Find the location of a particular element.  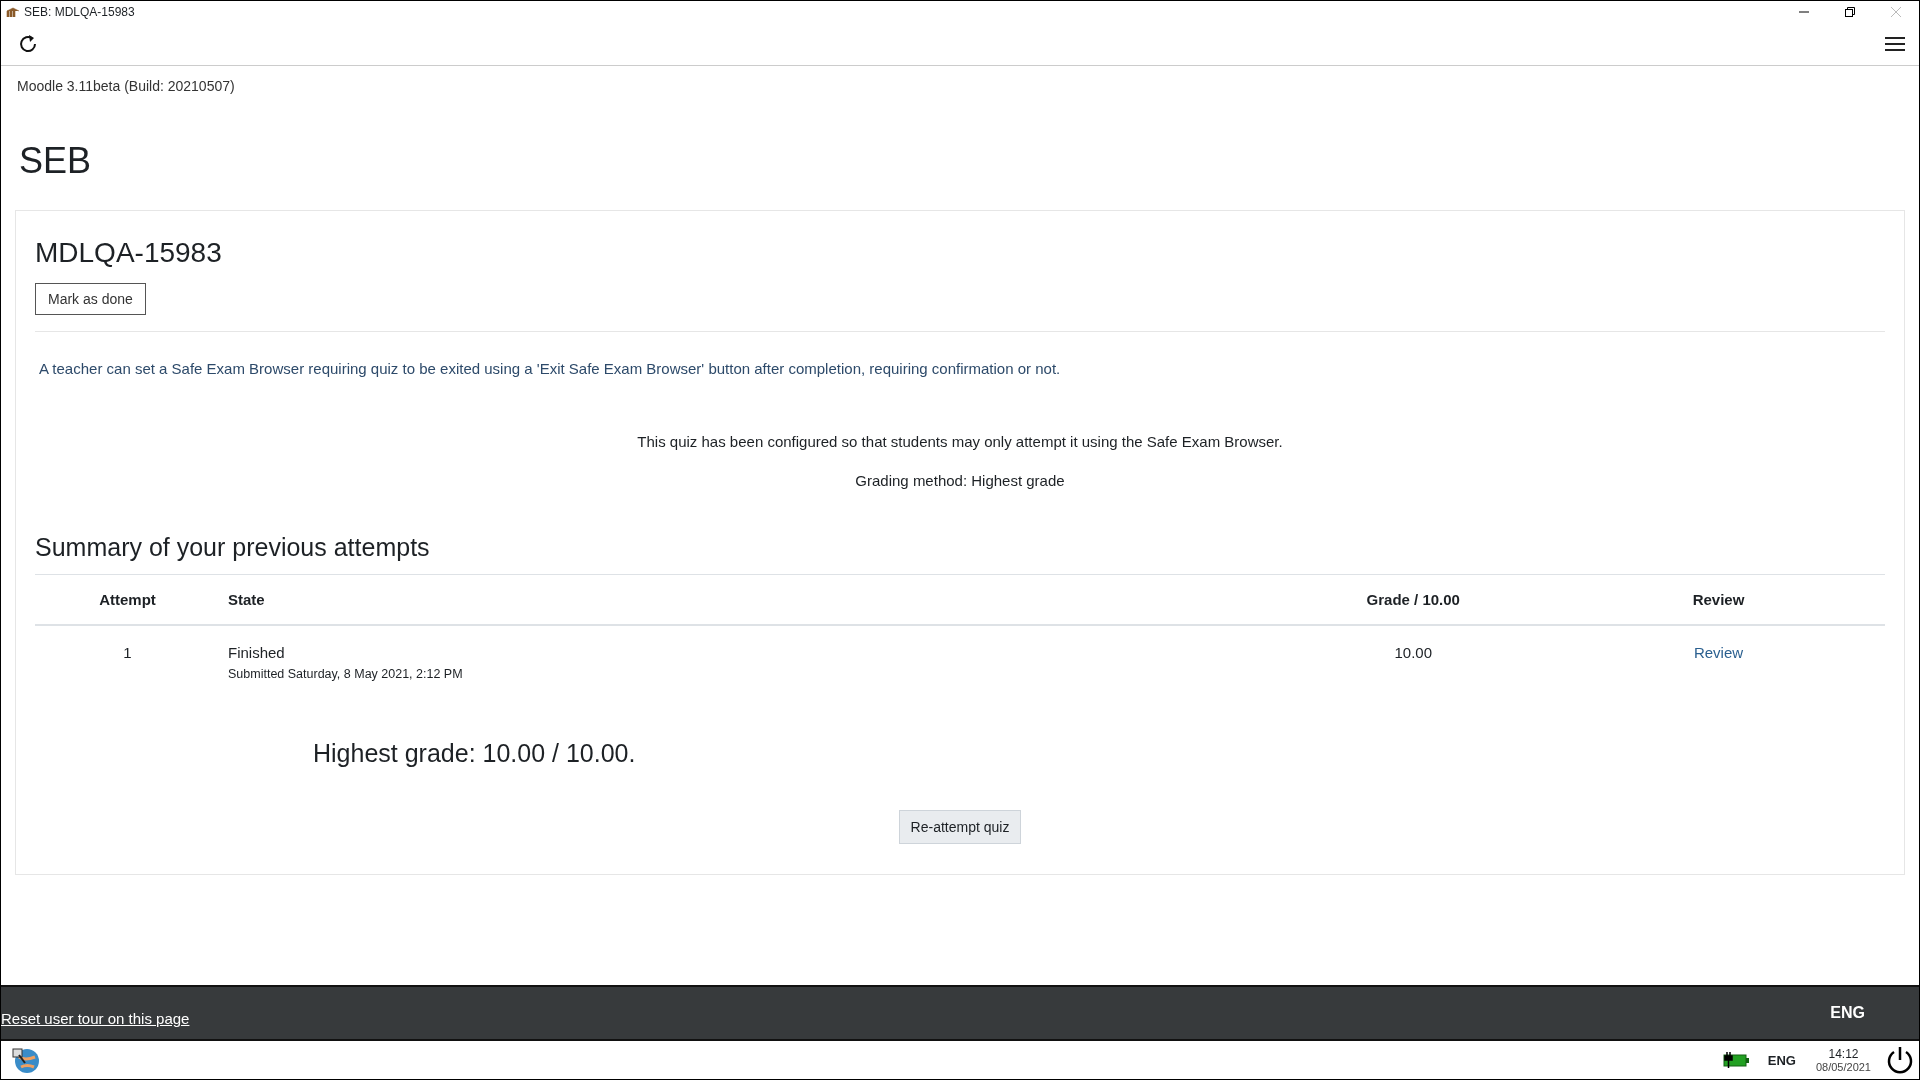

activity-description: A teacher can set a Safe Exam Browser requiring quiz to be exited using a 'Exit Safe Exam Browser' button after completion, requiring confirmation or not. is located at coordinates (550, 368).